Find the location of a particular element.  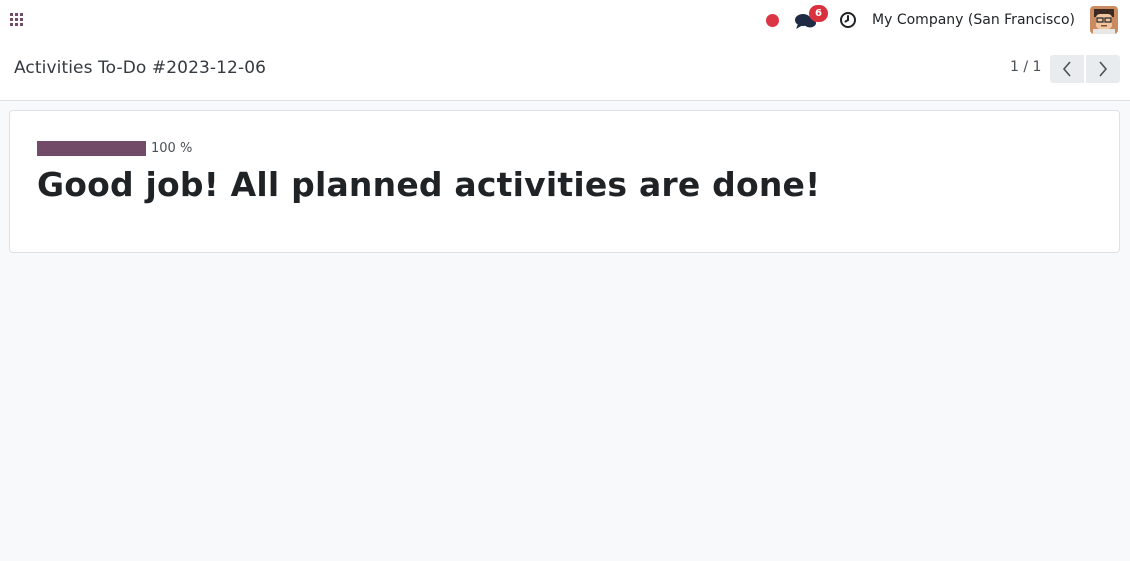

progress-label: 100 % is located at coordinates (172, 148).